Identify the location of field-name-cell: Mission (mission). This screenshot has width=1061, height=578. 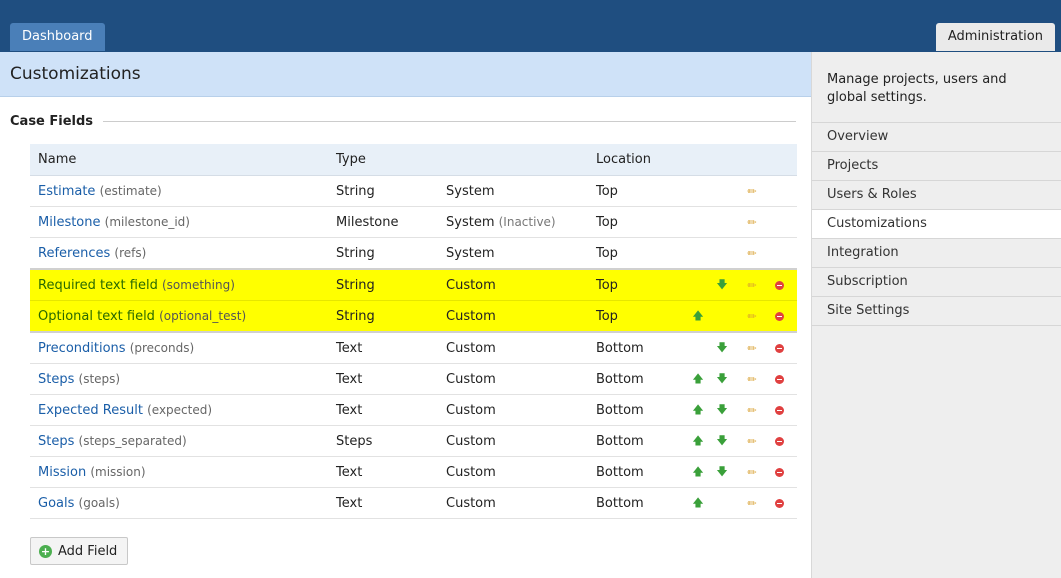
(179, 472).